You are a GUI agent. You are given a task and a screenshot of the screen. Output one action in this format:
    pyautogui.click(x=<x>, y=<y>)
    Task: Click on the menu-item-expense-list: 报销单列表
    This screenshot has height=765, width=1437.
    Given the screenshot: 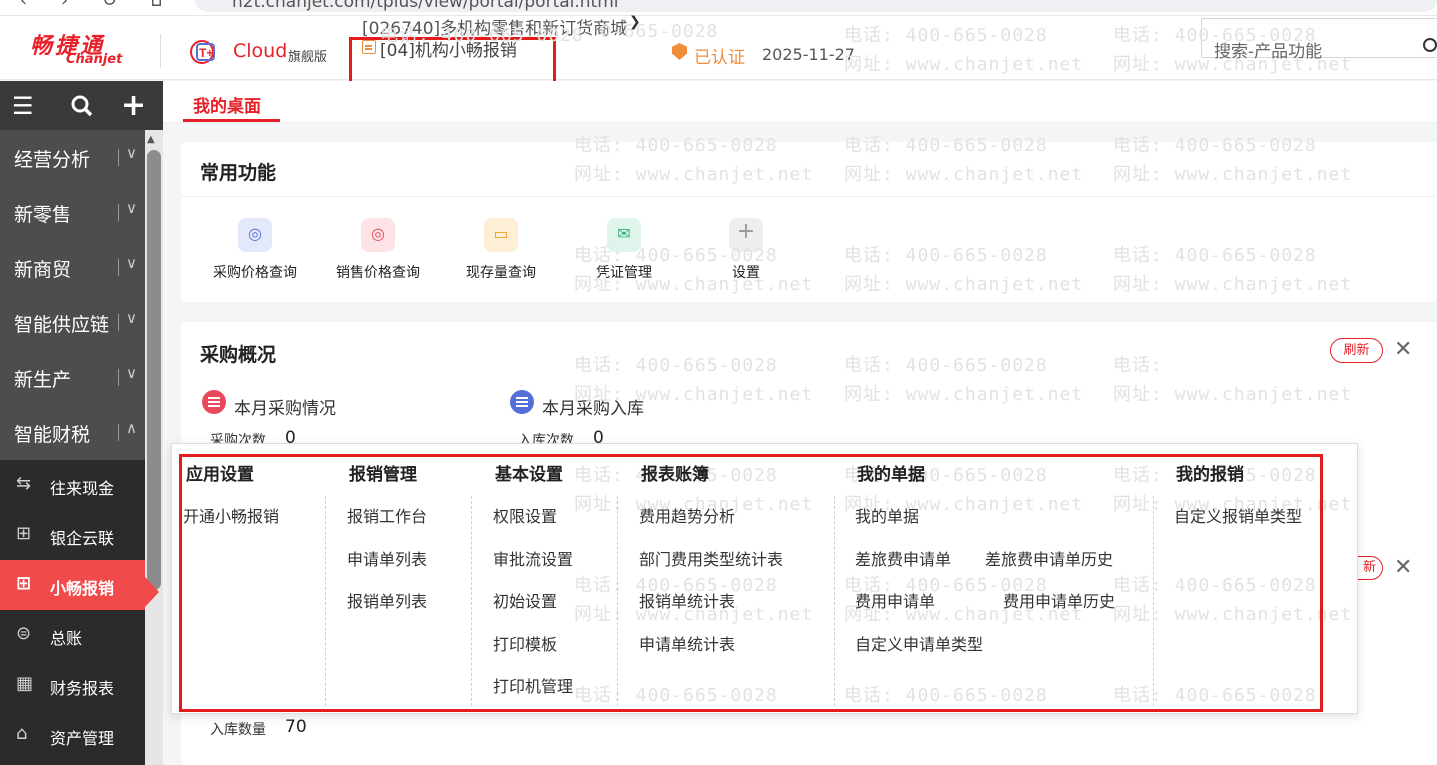 What is the action you would take?
    pyautogui.click(x=387, y=600)
    